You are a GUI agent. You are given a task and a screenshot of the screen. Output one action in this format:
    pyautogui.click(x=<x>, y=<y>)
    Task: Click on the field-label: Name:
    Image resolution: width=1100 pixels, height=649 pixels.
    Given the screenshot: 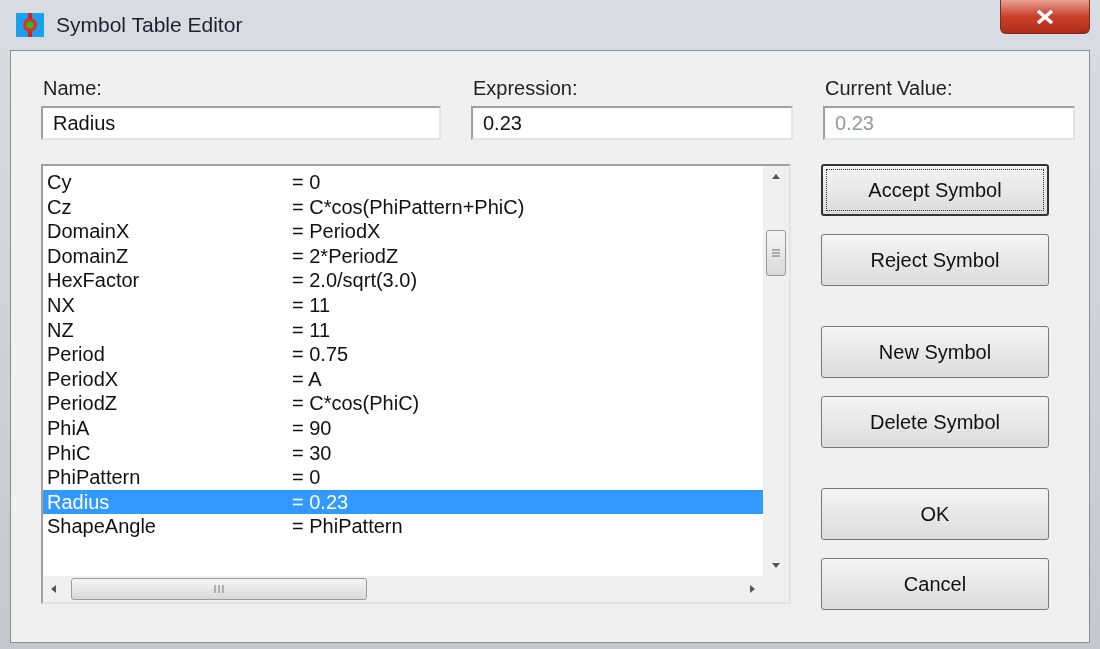 What is the action you would take?
    pyautogui.click(x=72, y=88)
    